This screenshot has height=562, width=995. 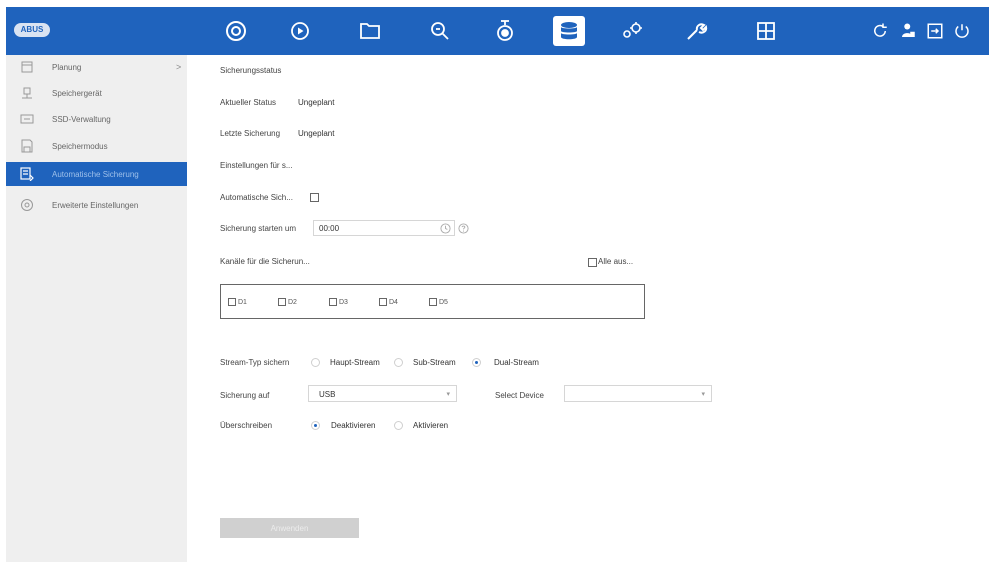 What do you see at coordinates (696, 31) in the screenshot?
I see `tools-wrench-icon` at bounding box center [696, 31].